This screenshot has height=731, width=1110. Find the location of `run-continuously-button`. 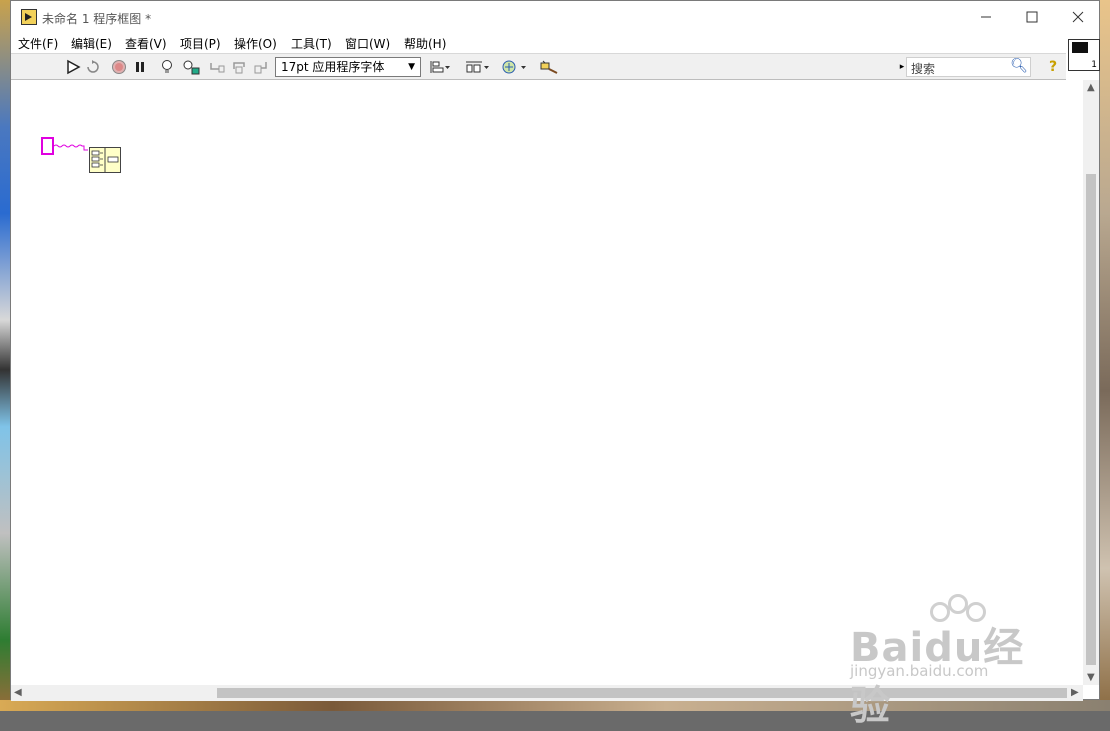

run-continuously-button is located at coordinates (93, 67).